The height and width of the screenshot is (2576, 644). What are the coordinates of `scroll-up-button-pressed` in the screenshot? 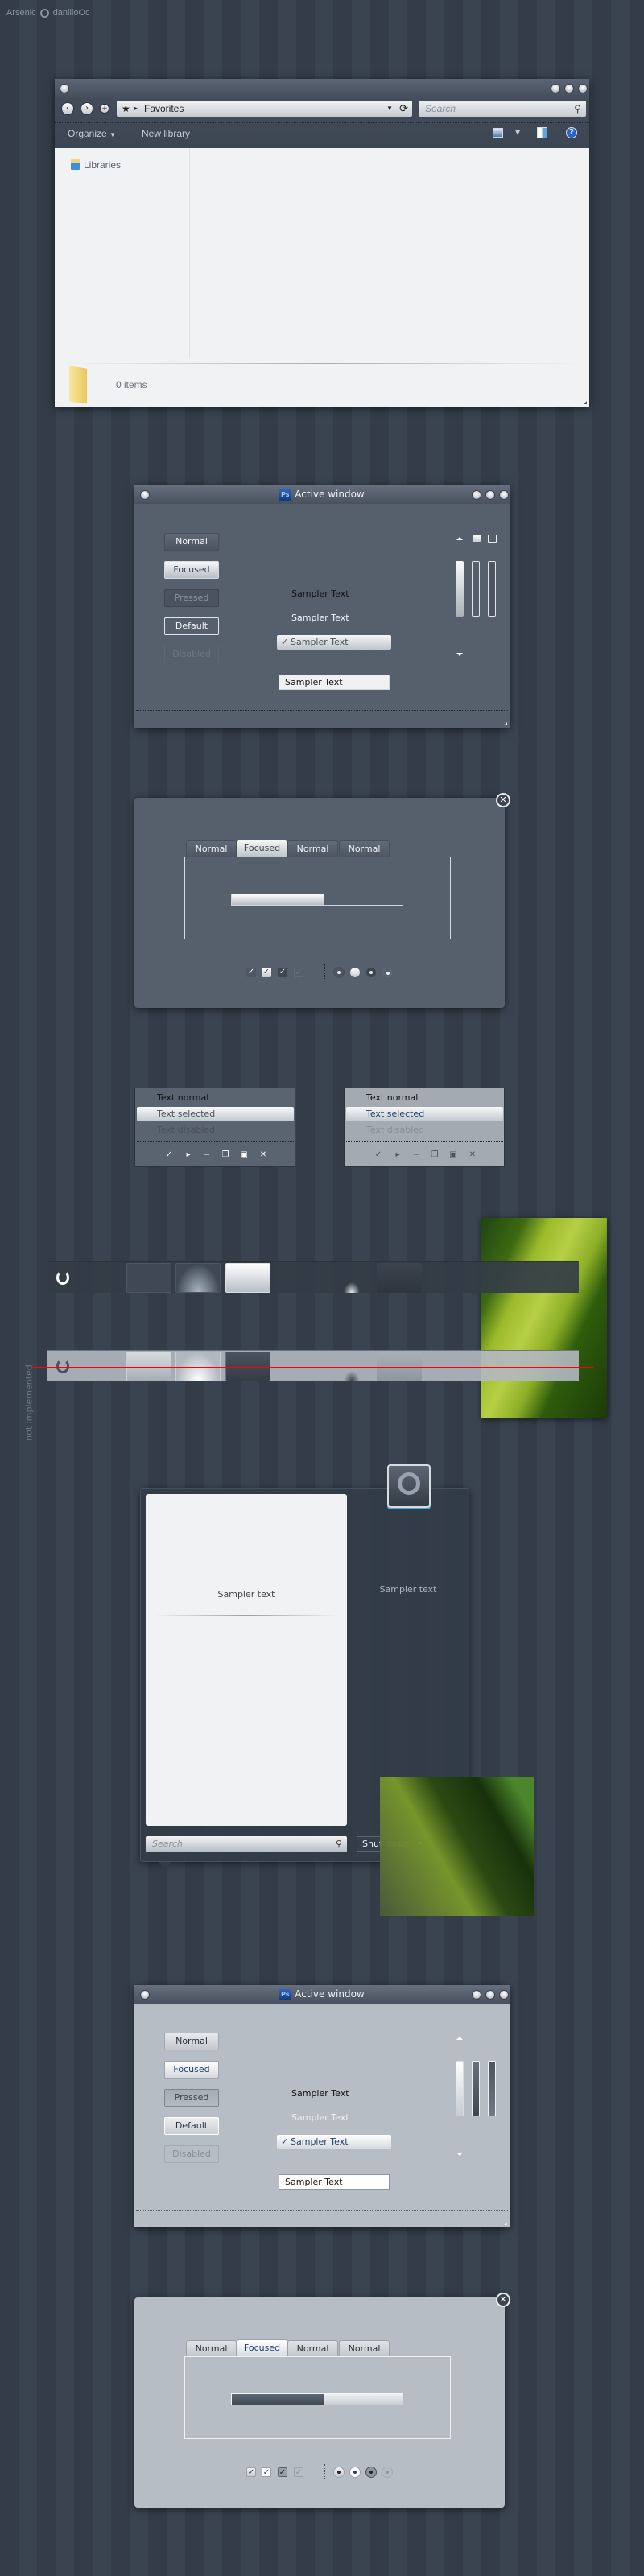 It's located at (492, 539).